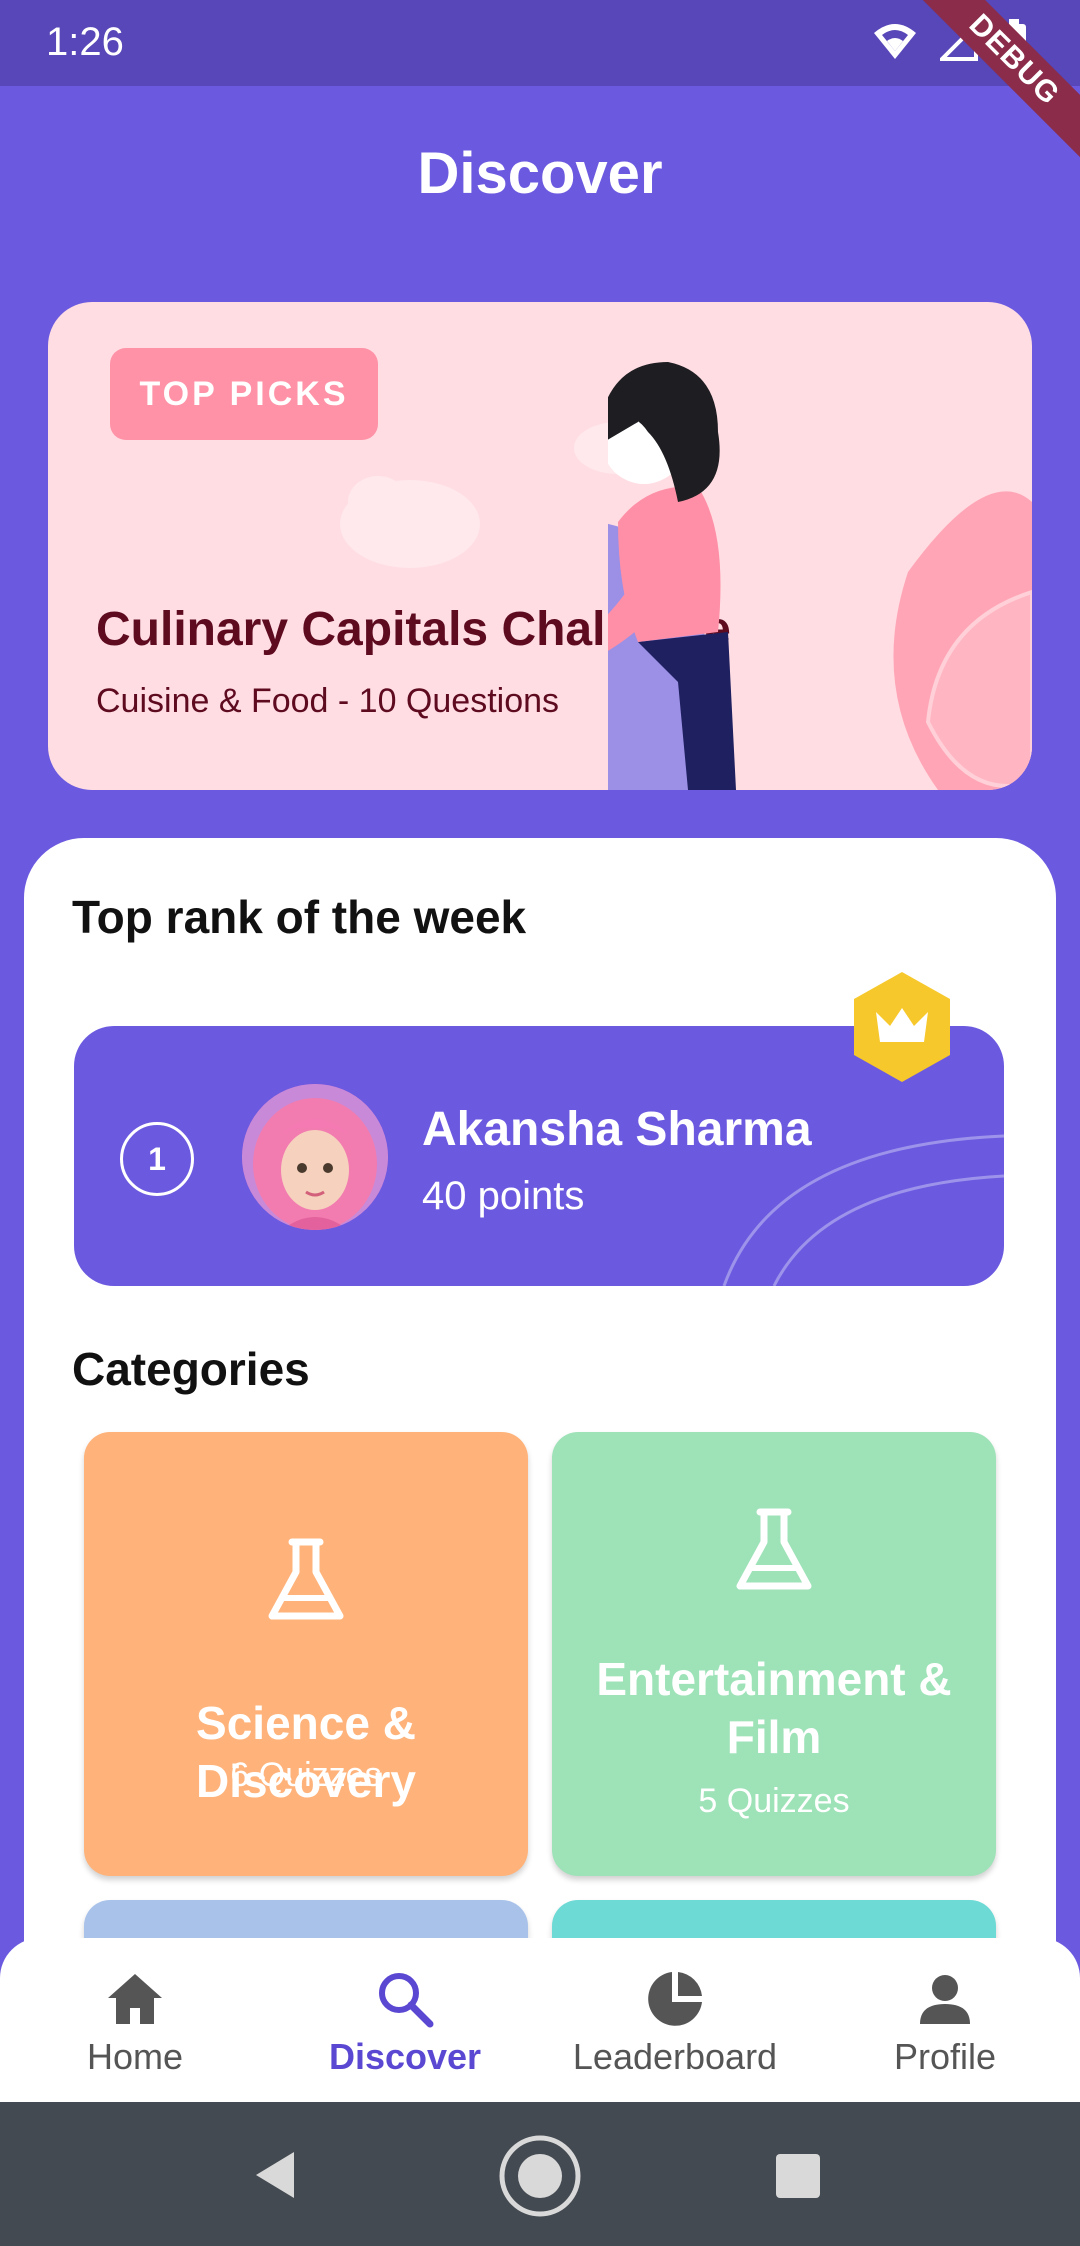  What do you see at coordinates (405, 2056) in the screenshot?
I see `nav-label: Discover` at bounding box center [405, 2056].